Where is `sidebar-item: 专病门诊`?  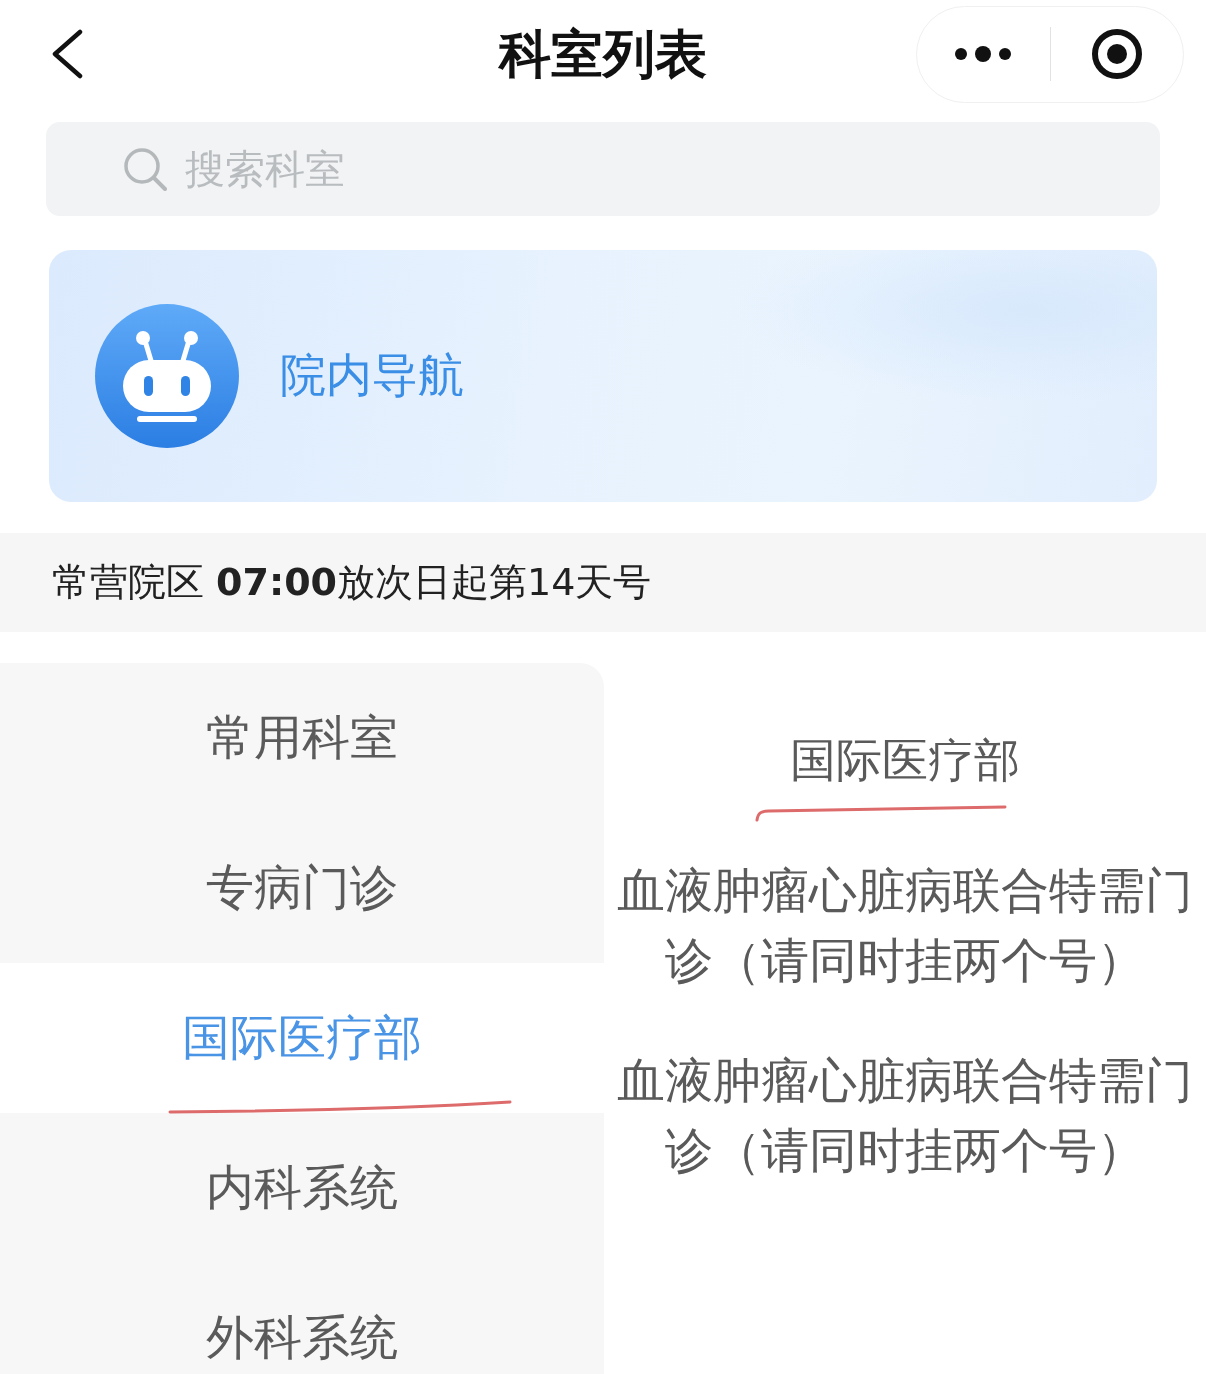 sidebar-item: 专病门诊 is located at coordinates (302, 888).